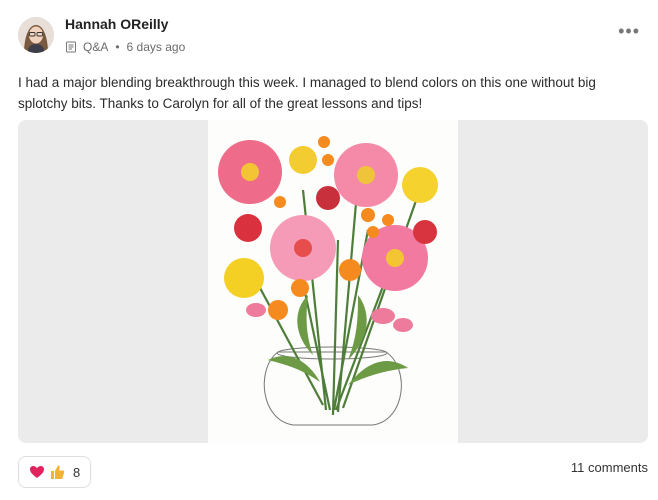 Image resolution: width=658 pixels, height=500 pixels. Describe the element at coordinates (77, 472) in the screenshot. I see `reaction-count: 8` at that location.